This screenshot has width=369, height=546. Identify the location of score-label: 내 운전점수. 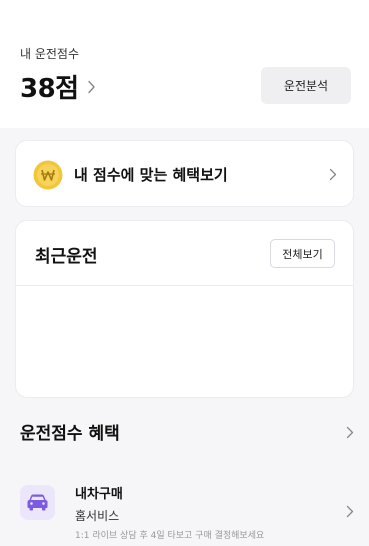
(50, 54).